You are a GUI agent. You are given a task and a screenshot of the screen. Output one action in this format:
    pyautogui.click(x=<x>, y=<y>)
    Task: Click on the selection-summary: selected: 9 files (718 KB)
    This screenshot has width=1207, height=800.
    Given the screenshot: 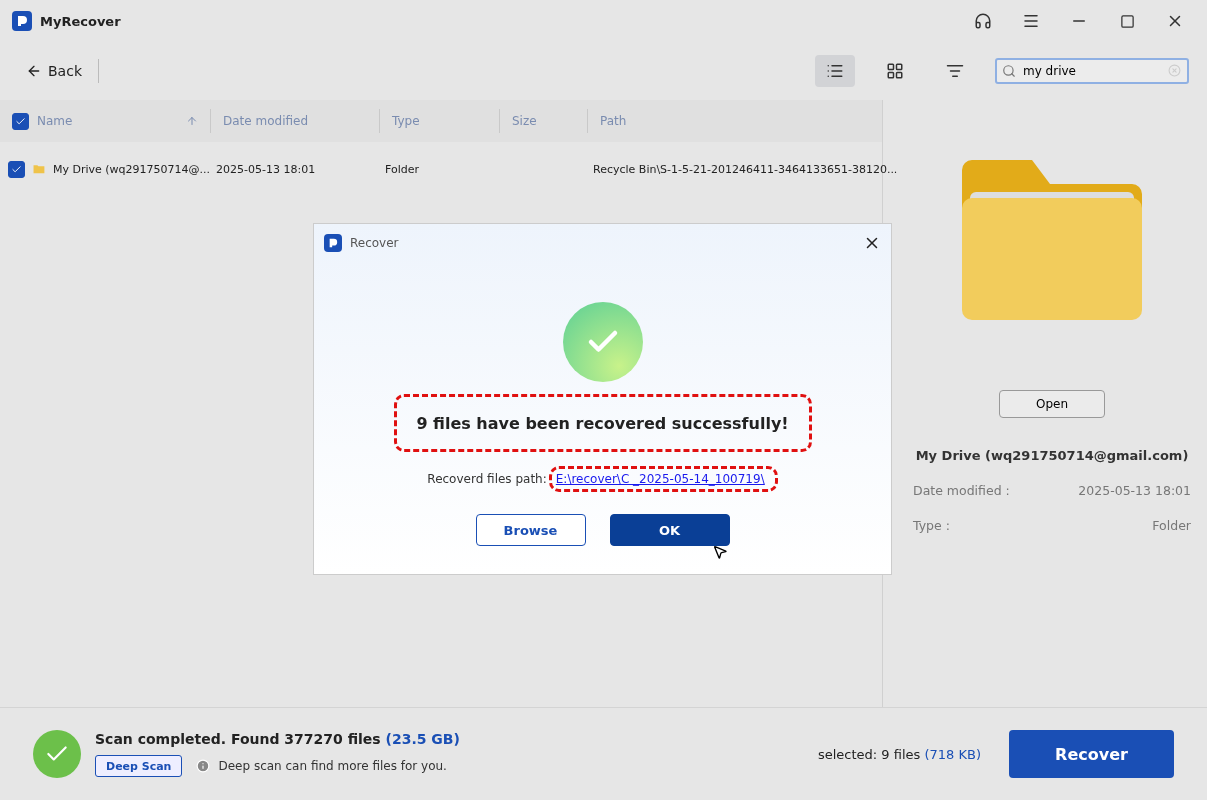 What is the action you would take?
    pyautogui.click(x=899, y=754)
    